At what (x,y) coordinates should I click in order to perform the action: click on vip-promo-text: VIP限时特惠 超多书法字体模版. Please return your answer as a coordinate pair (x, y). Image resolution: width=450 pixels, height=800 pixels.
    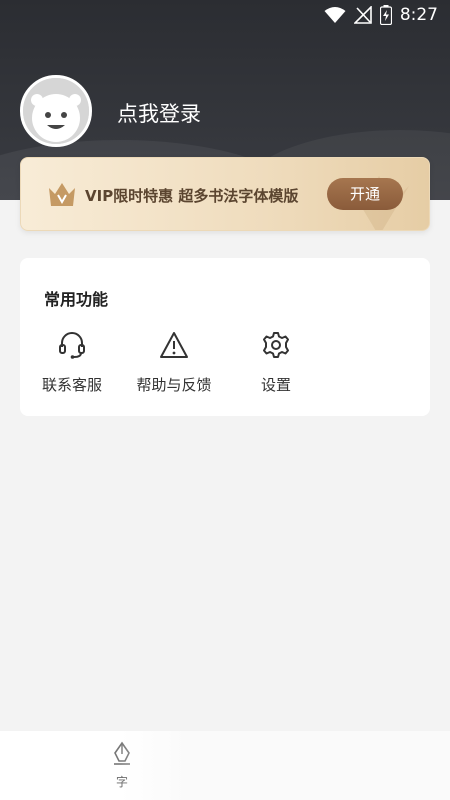
    Looking at the image, I should click on (192, 196).